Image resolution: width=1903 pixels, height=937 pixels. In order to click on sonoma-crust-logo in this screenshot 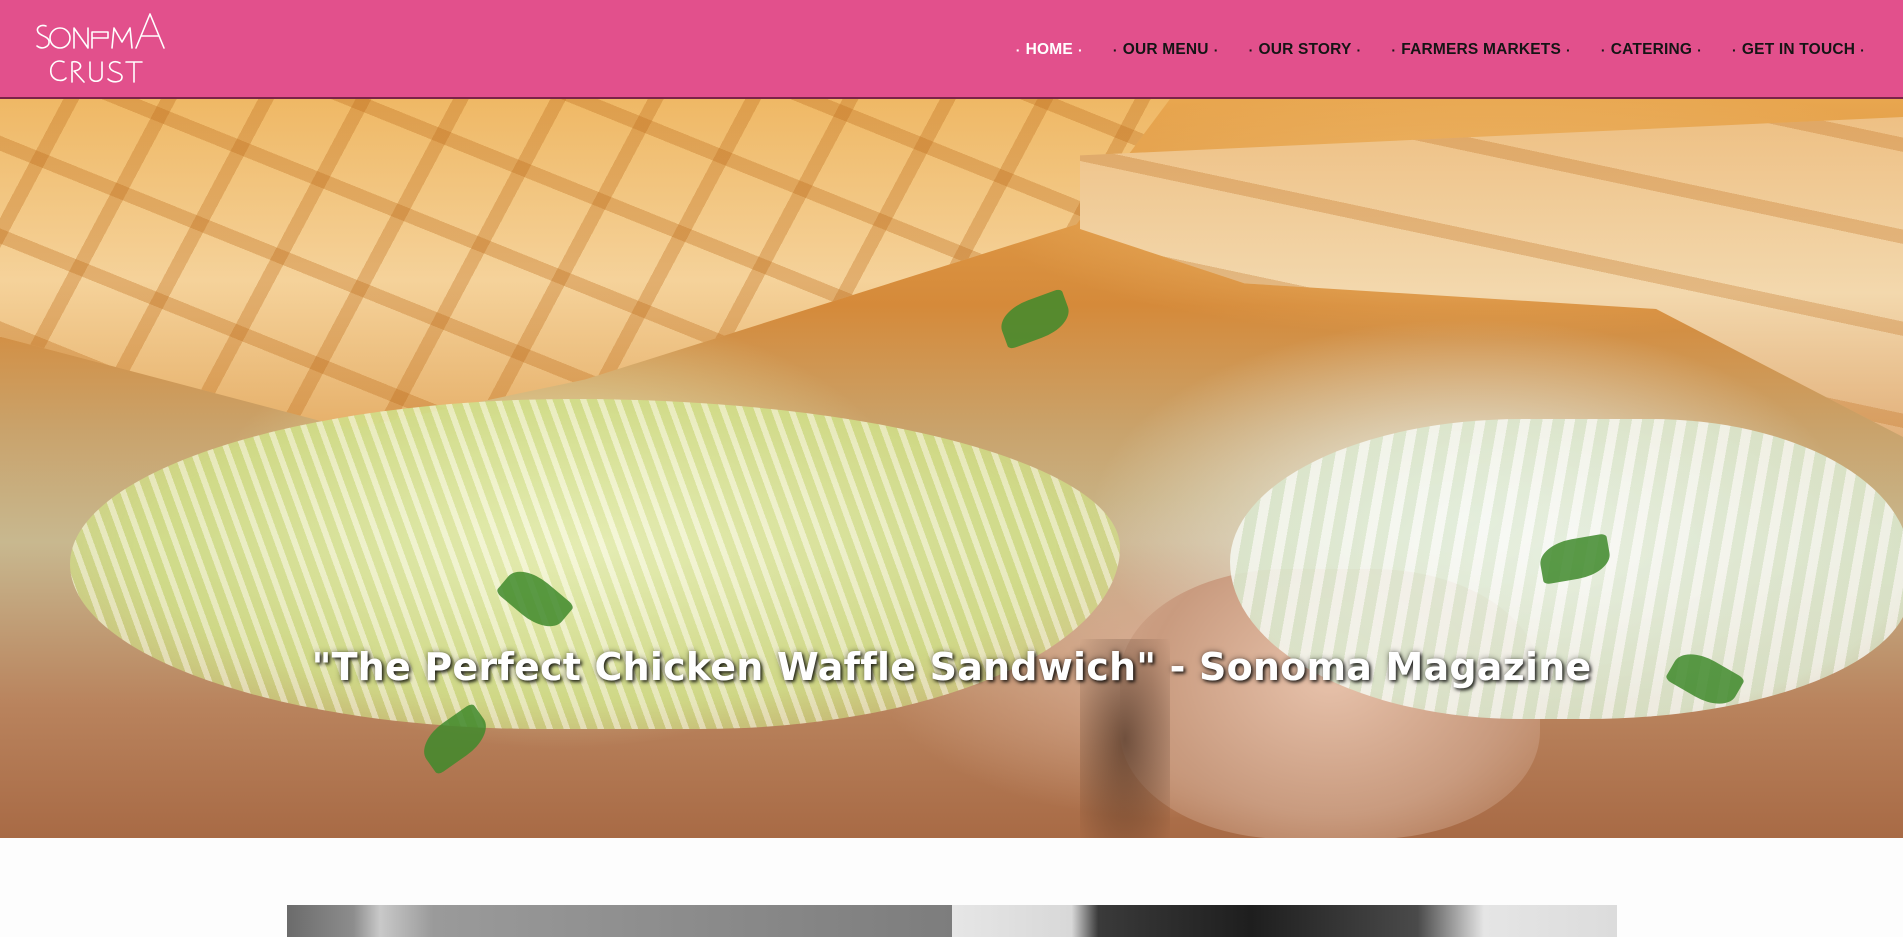, I will do `click(100, 51)`.